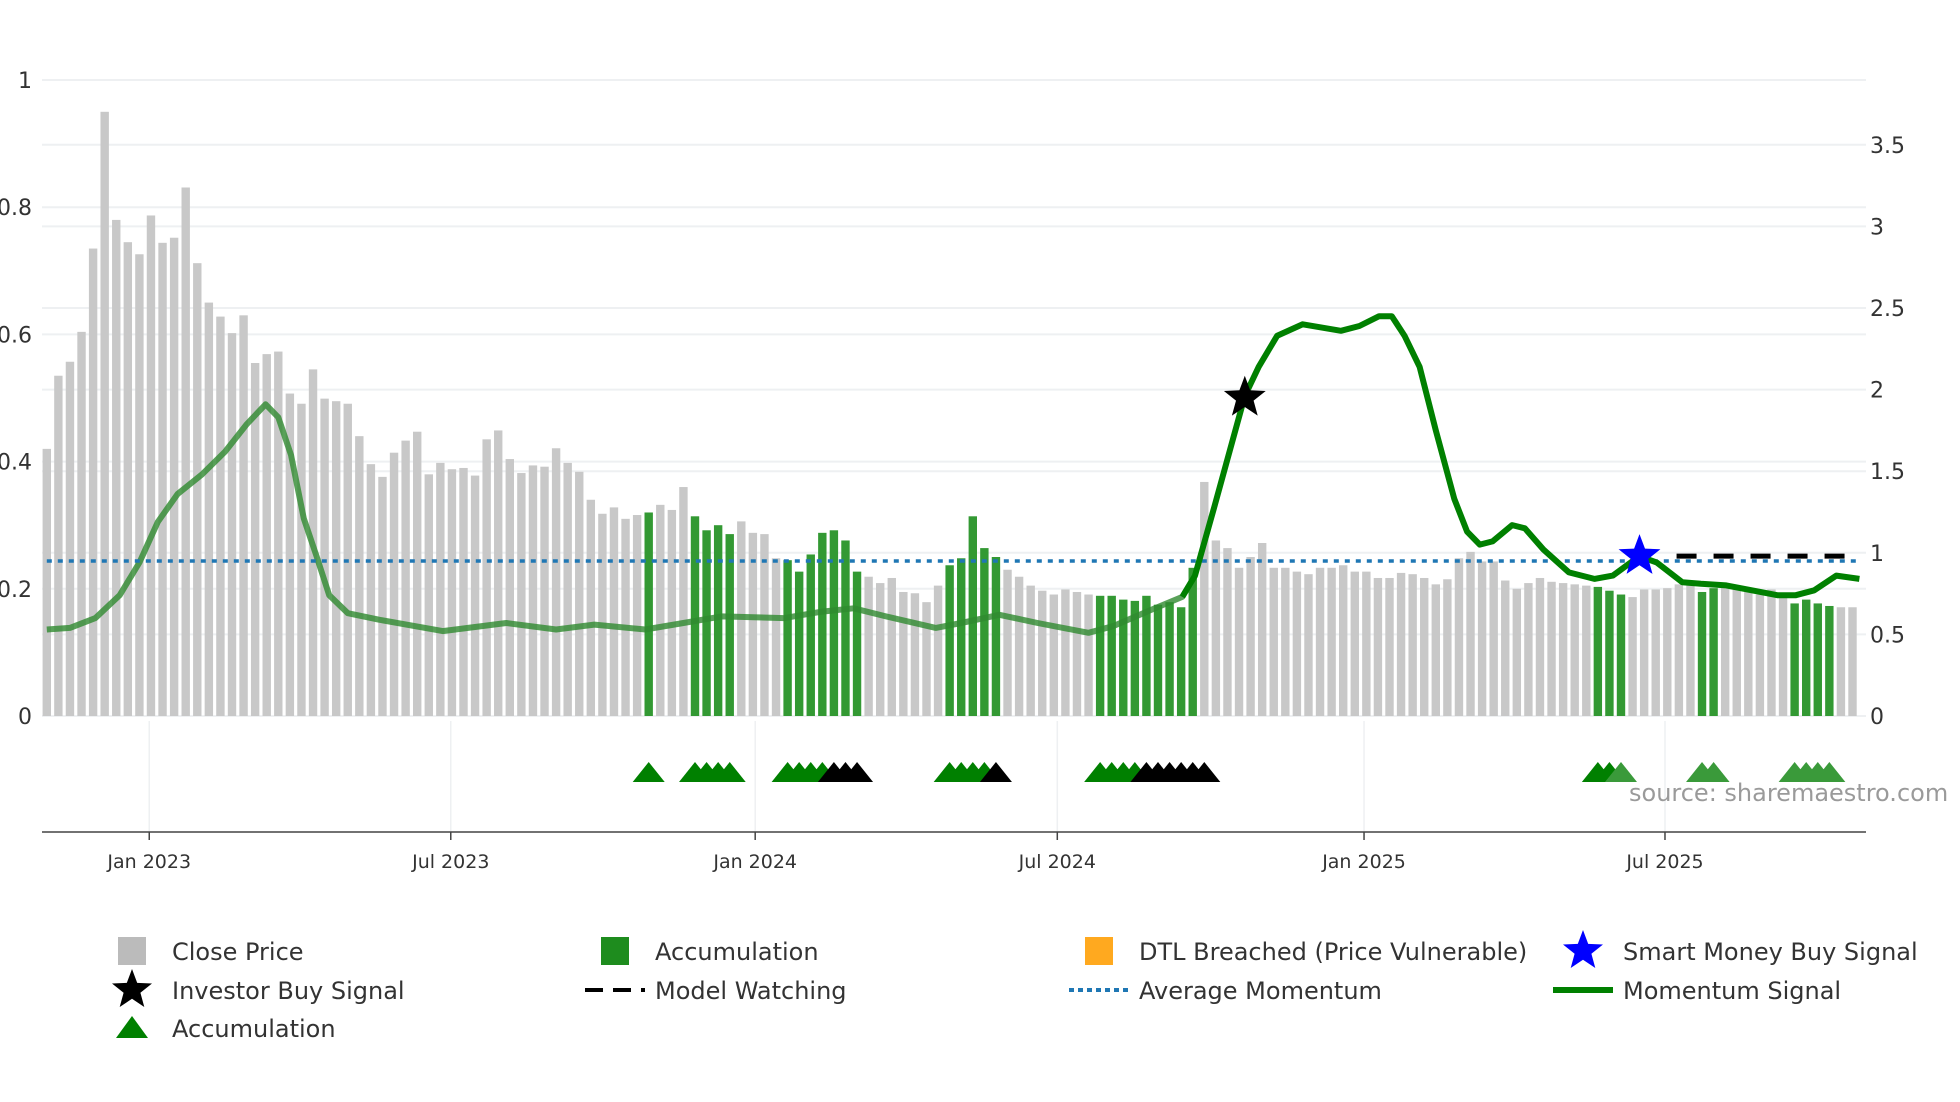  I want to click on legend-label: Momentum Signal, so click(1732, 991).